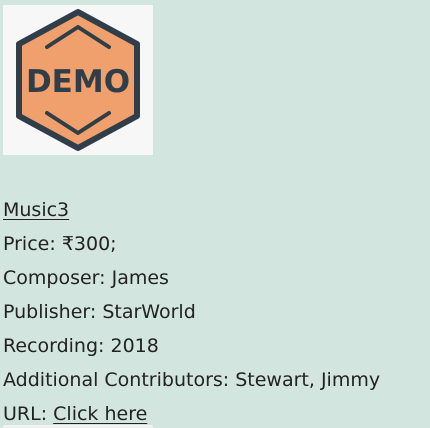 The width and height of the screenshot is (430, 428). Describe the element at coordinates (100, 414) in the screenshot. I see `url-link: Click here` at that location.